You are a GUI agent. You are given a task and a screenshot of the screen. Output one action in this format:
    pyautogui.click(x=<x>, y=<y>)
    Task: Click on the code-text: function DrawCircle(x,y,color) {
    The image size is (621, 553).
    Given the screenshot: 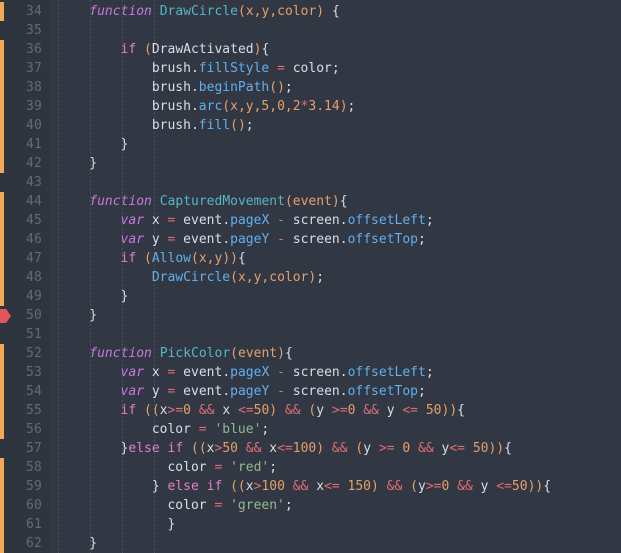 What is the action you would take?
    pyautogui.click(x=214, y=11)
    